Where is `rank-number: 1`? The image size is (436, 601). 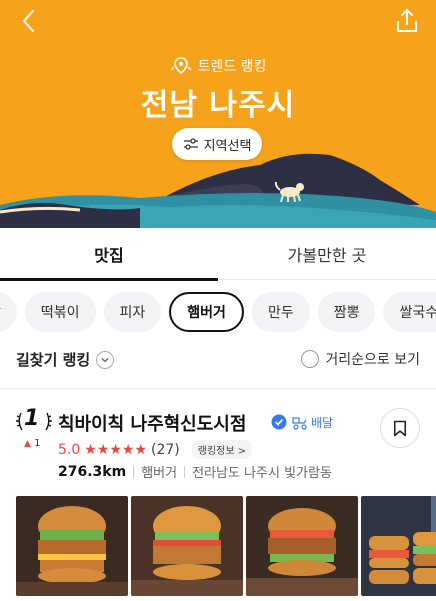 rank-number: 1 is located at coordinates (32, 418).